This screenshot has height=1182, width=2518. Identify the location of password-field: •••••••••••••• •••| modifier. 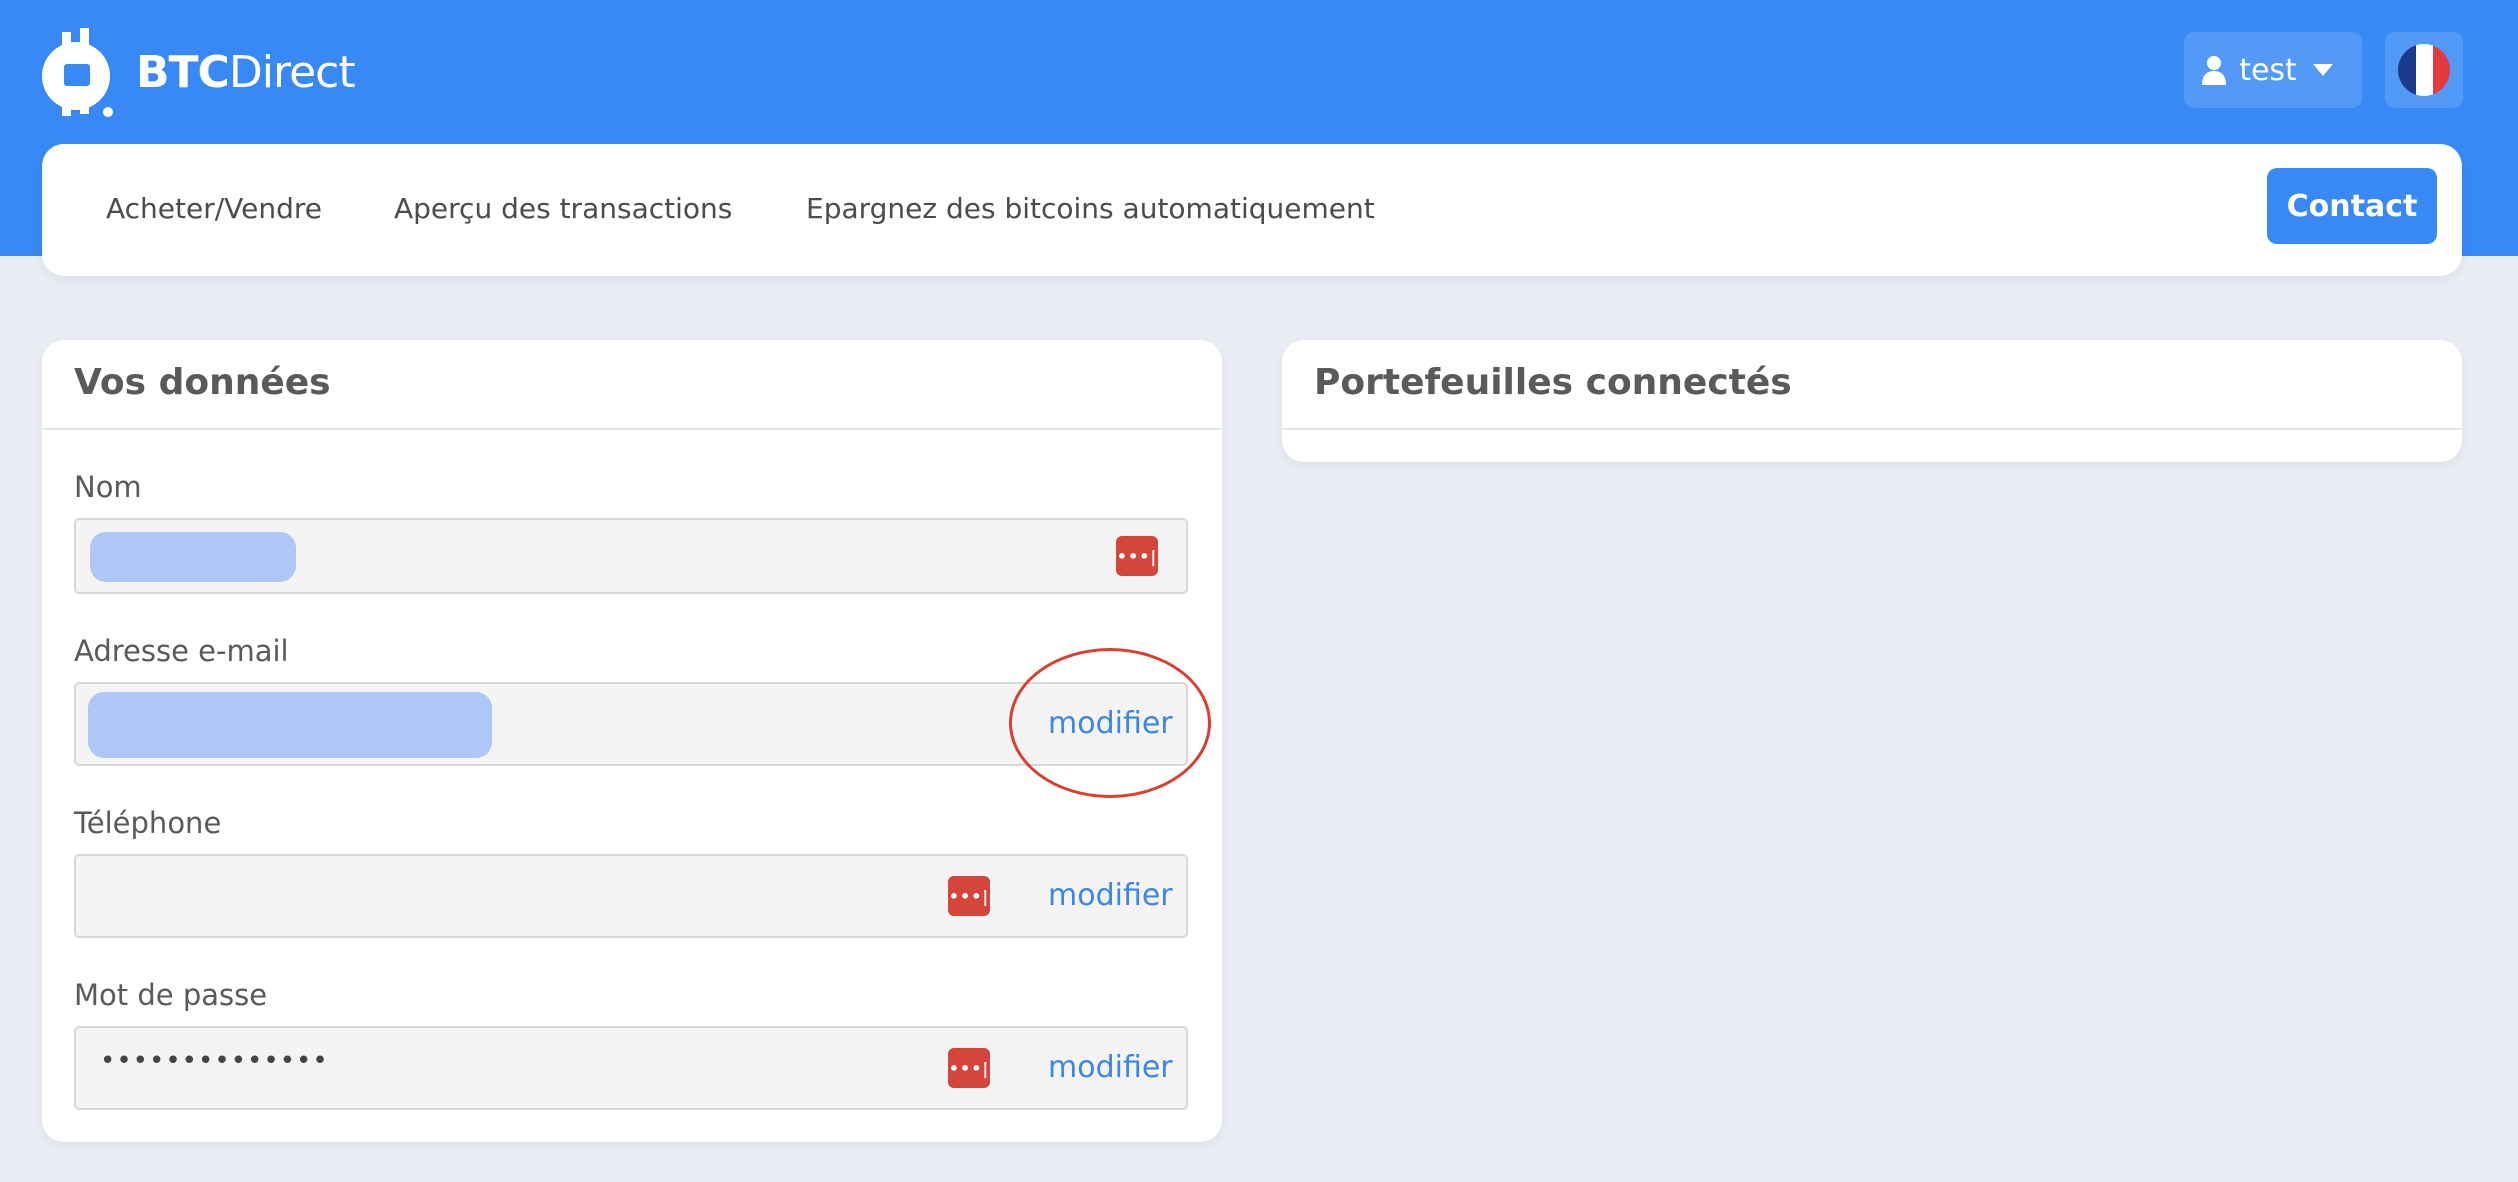
(631, 1068).